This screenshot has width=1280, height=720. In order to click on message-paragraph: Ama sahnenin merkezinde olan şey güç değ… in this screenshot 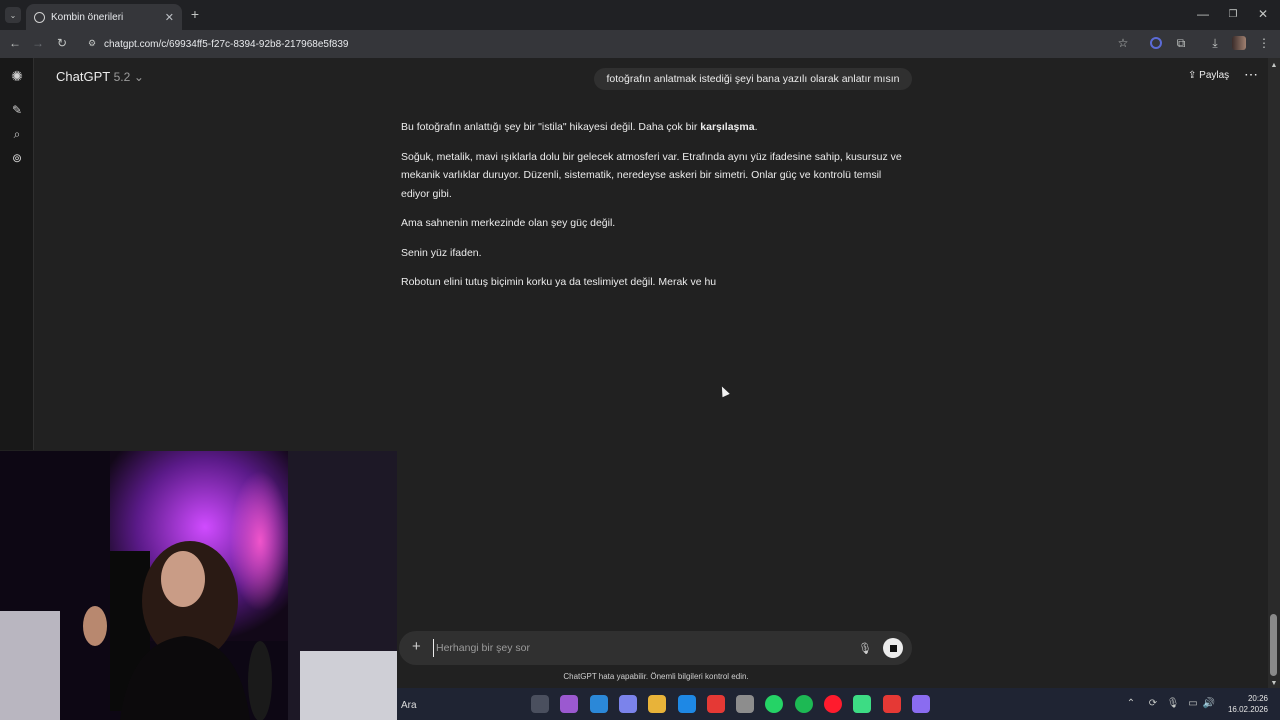, I will do `click(508, 223)`.